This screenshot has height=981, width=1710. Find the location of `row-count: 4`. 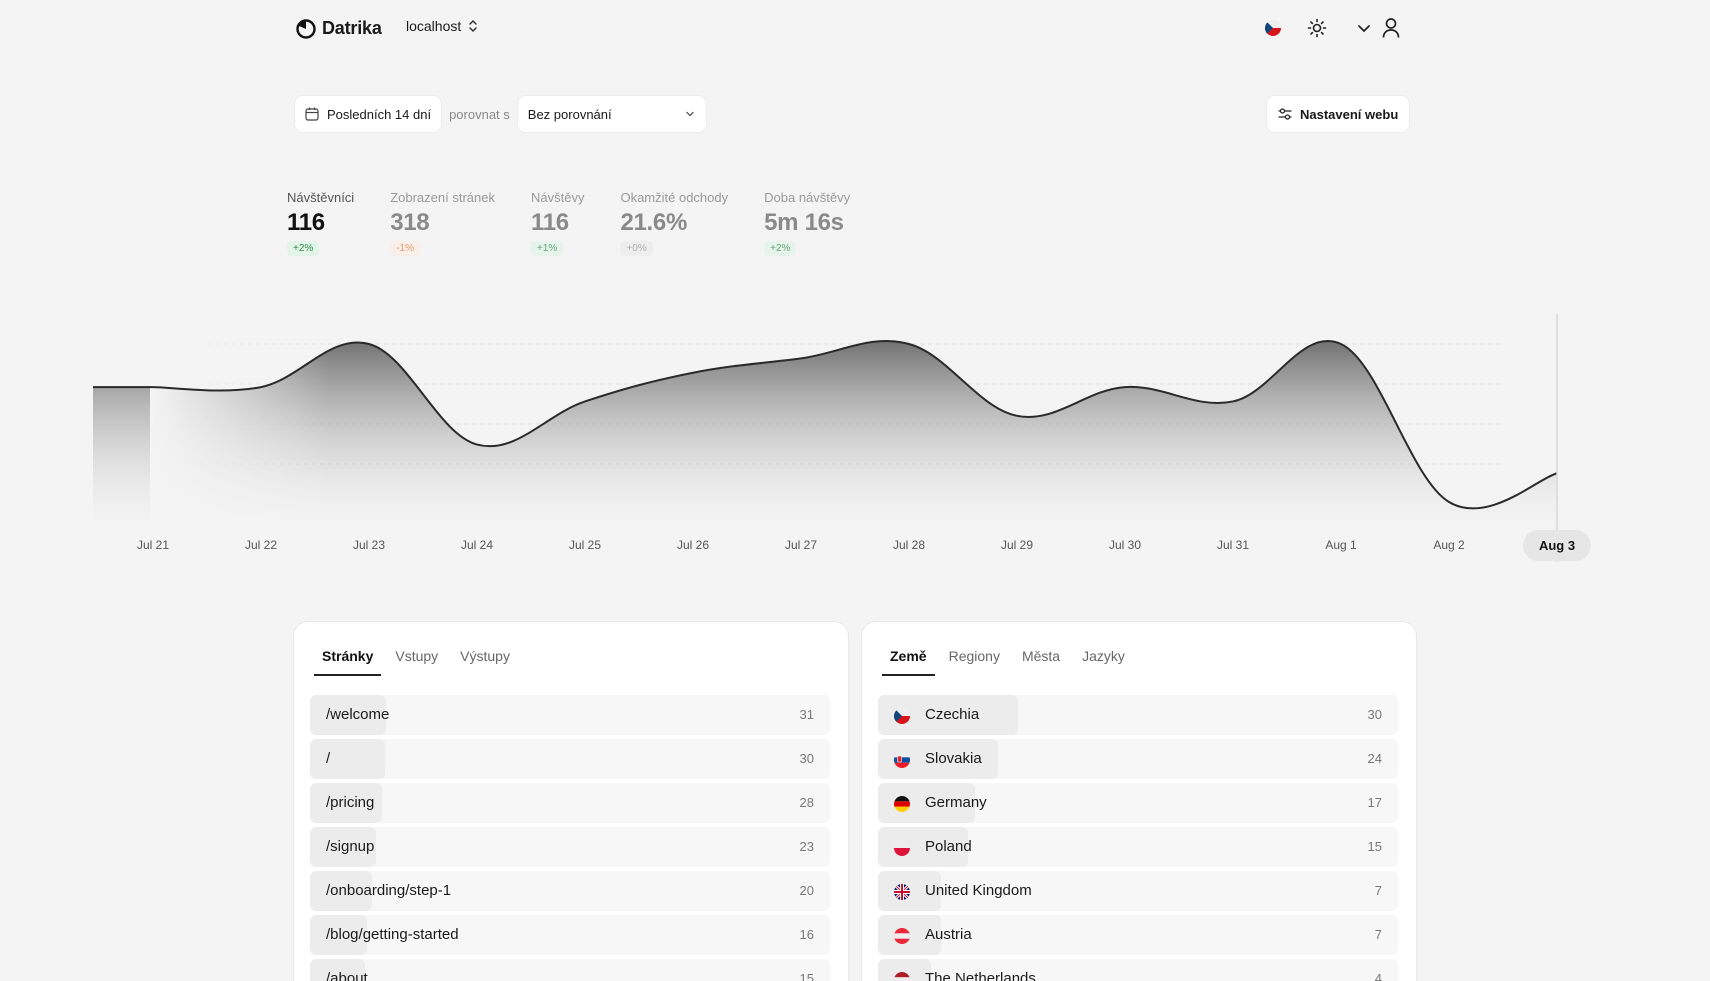

row-count: 4 is located at coordinates (1378, 976).